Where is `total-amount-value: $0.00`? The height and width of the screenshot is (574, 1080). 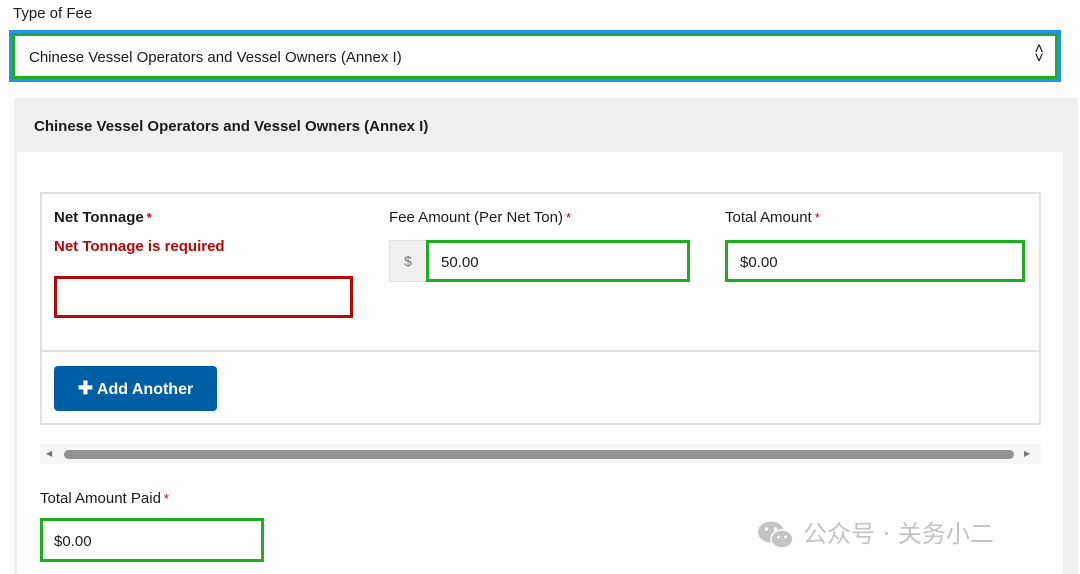
total-amount-value: $0.00 is located at coordinates (759, 262).